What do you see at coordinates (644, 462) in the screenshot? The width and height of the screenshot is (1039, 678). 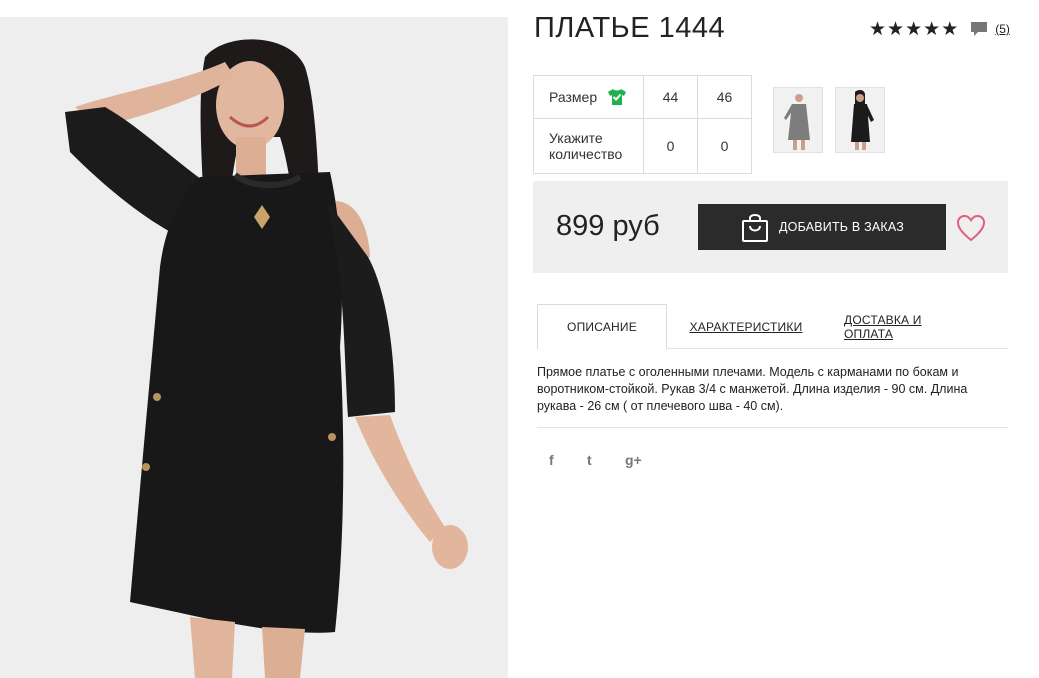 I see `google-plus-icon: g+` at bounding box center [644, 462].